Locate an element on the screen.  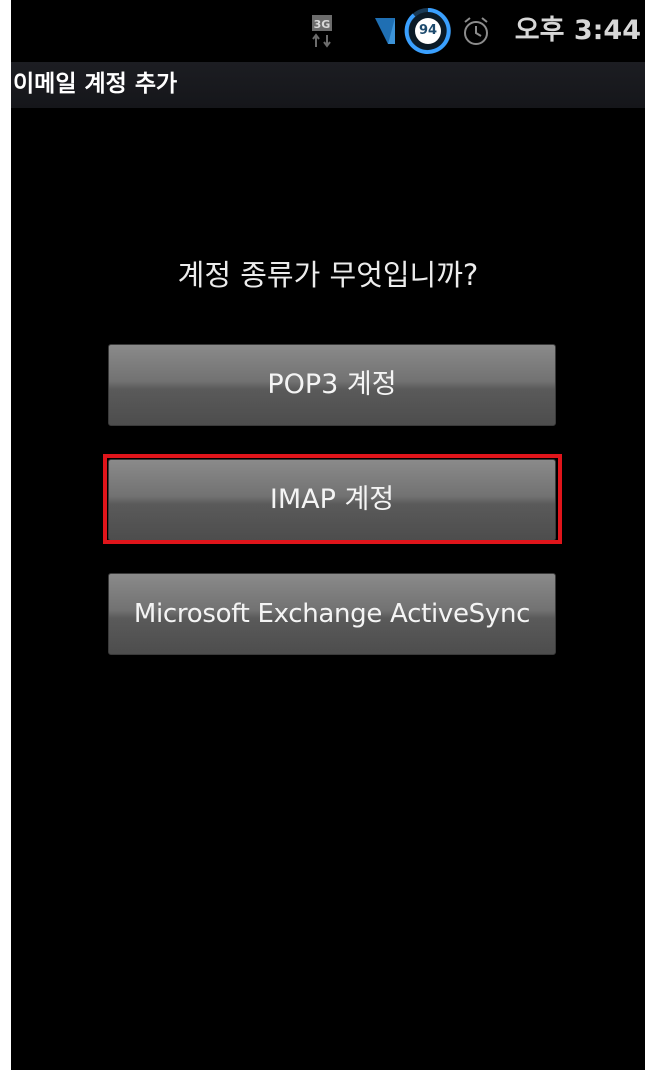
network-badge-text: 3G is located at coordinates (322, 24).